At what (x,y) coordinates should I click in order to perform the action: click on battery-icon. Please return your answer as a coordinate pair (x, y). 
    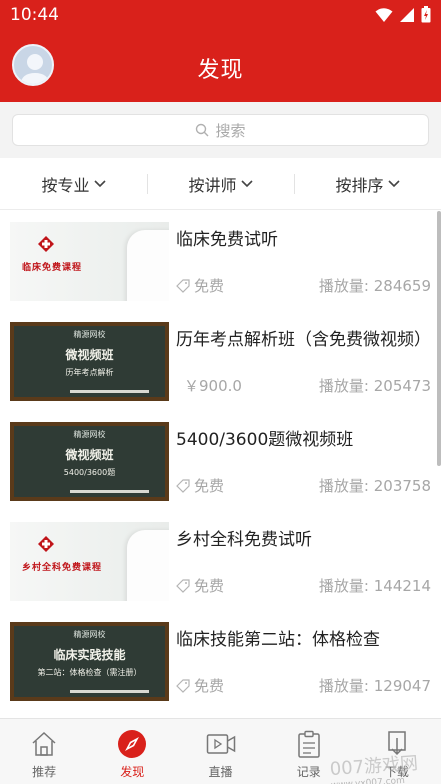
    Looking at the image, I should click on (426, 14).